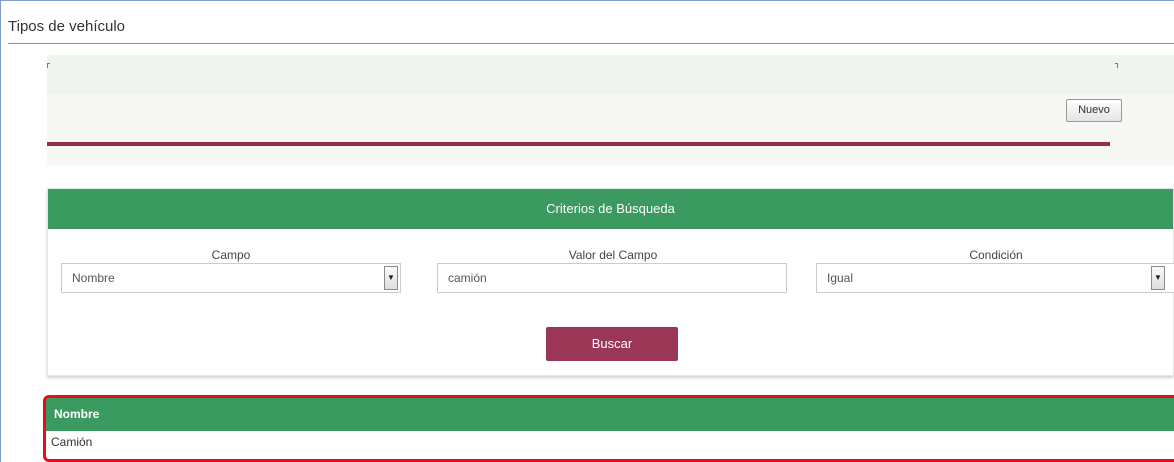  What do you see at coordinates (610, 414) in the screenshot?
I see `results-header-nombre: Nombre` at bounding box center [610, 414].